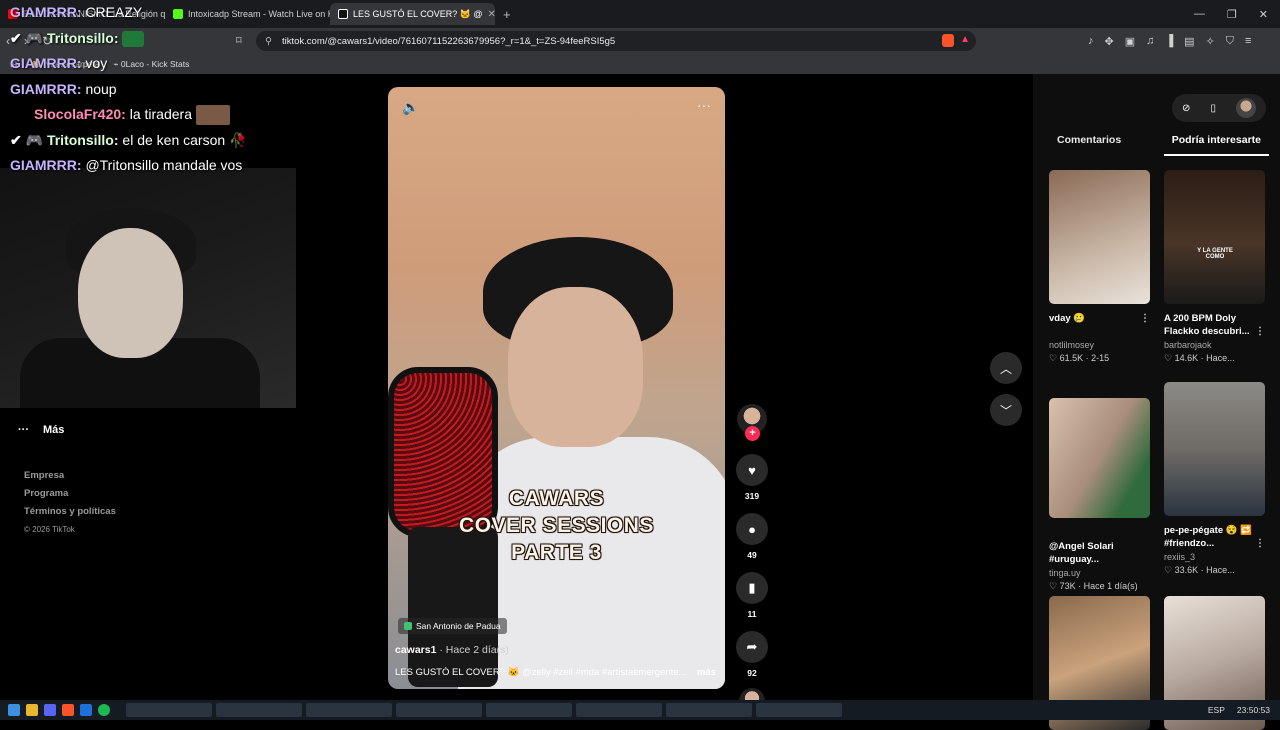 This screenshot has width=1280, height=730. Describe the element at coordinates (1219, 108) in the screenshot. I see `top-right-controls: ⊘ ▯` at that location.